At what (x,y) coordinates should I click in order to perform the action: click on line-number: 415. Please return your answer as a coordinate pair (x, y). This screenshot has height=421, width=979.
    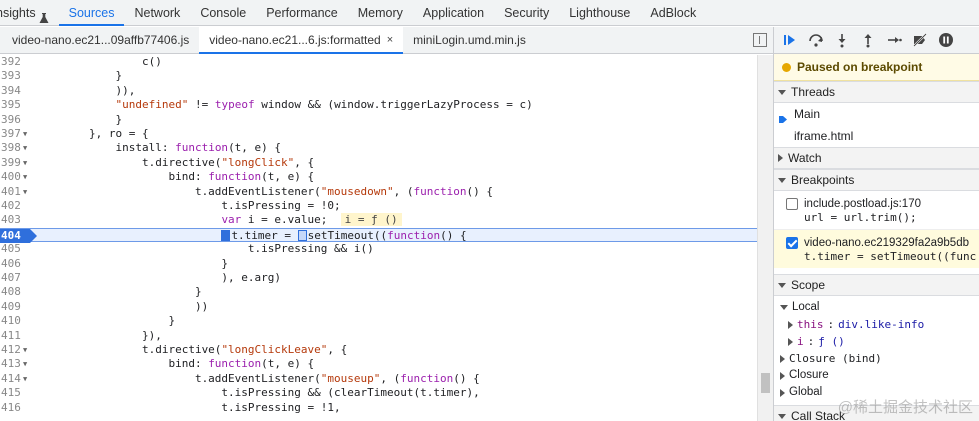
    Looking at the image, I should click on (11, 393).